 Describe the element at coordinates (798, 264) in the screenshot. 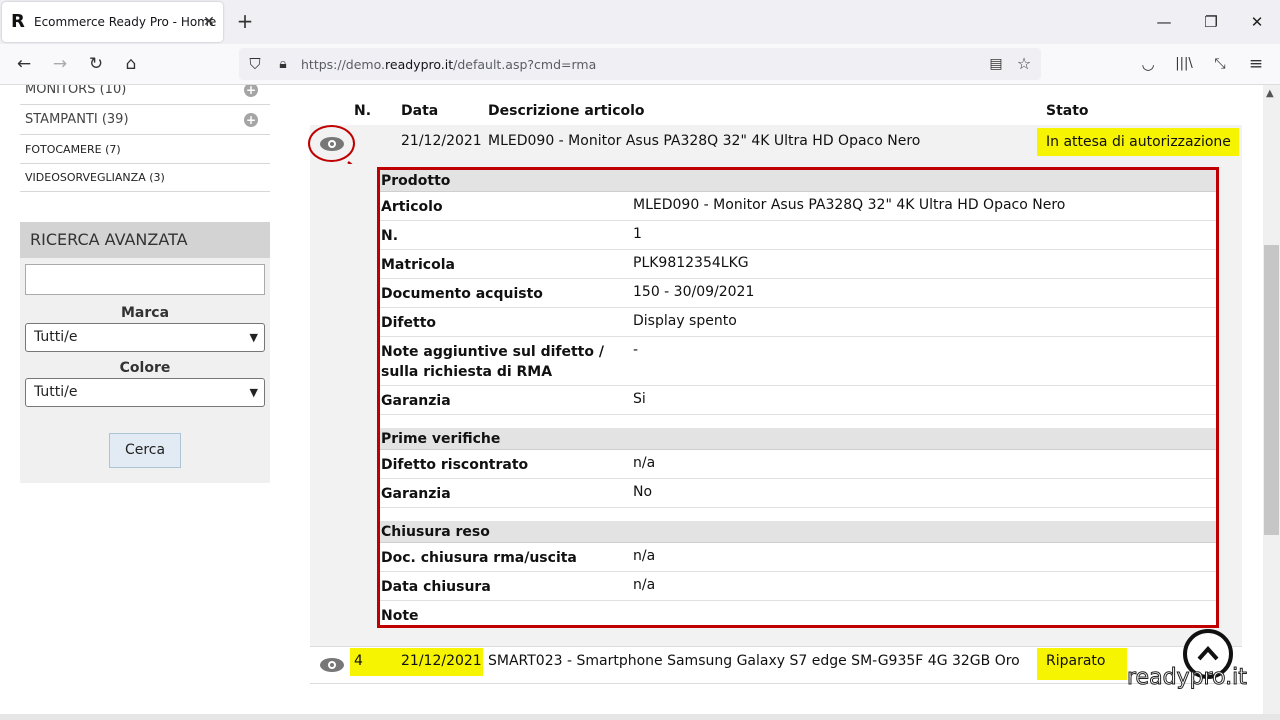

I see `detail-row: Matricola PLK9812354LKG` at that location.